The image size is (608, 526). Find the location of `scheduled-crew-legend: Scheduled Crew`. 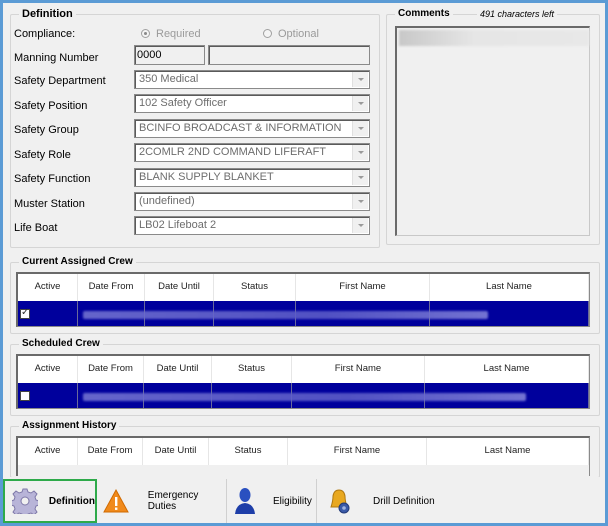

scheduled-crew-legend: Scheduled Crew is located at coordinates (61, 344).